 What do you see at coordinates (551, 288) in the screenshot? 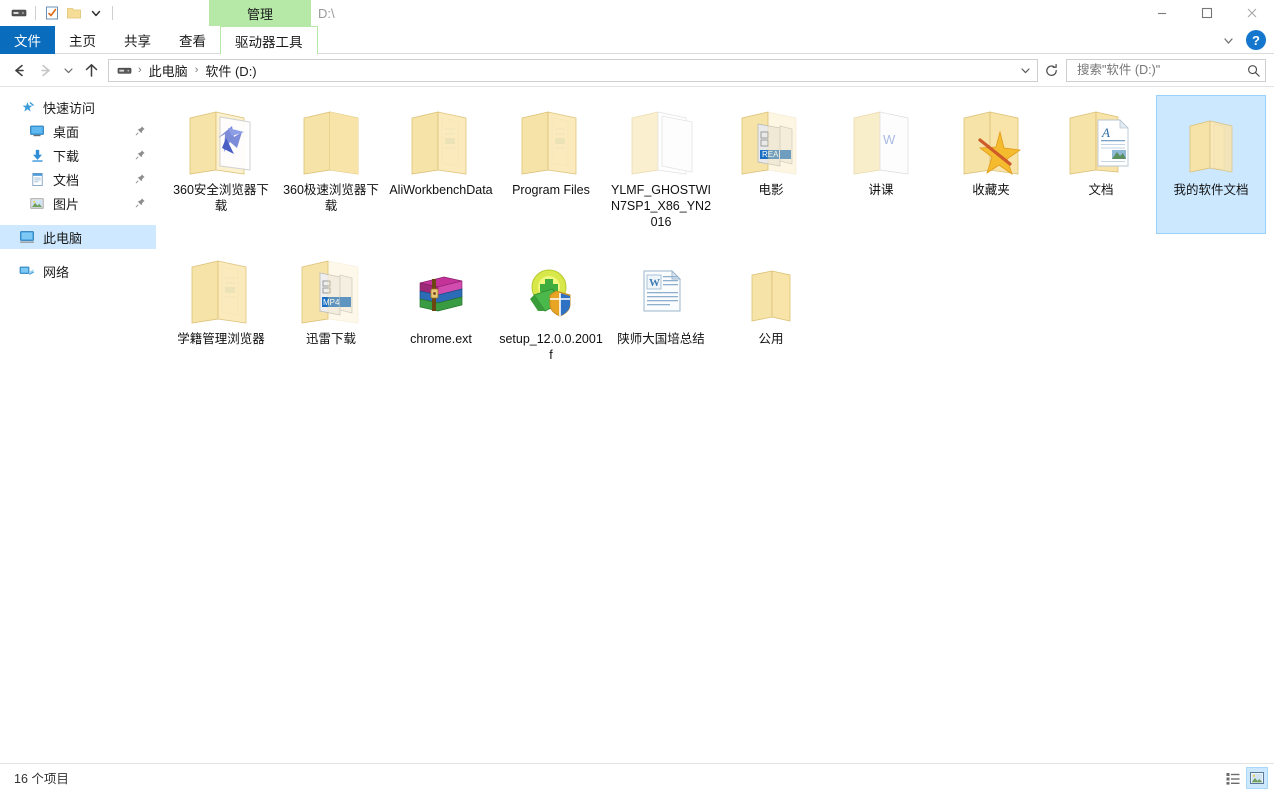
I see `installer-shield-icon` at bounding box center [551, 288].